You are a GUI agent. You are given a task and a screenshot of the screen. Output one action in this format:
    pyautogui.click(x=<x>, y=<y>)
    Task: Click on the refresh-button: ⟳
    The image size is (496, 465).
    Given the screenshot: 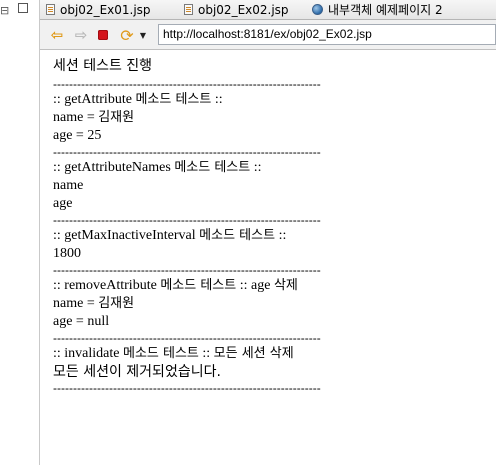 What is the action you would take?
    pyautogui.click(x=127, y=35)
    